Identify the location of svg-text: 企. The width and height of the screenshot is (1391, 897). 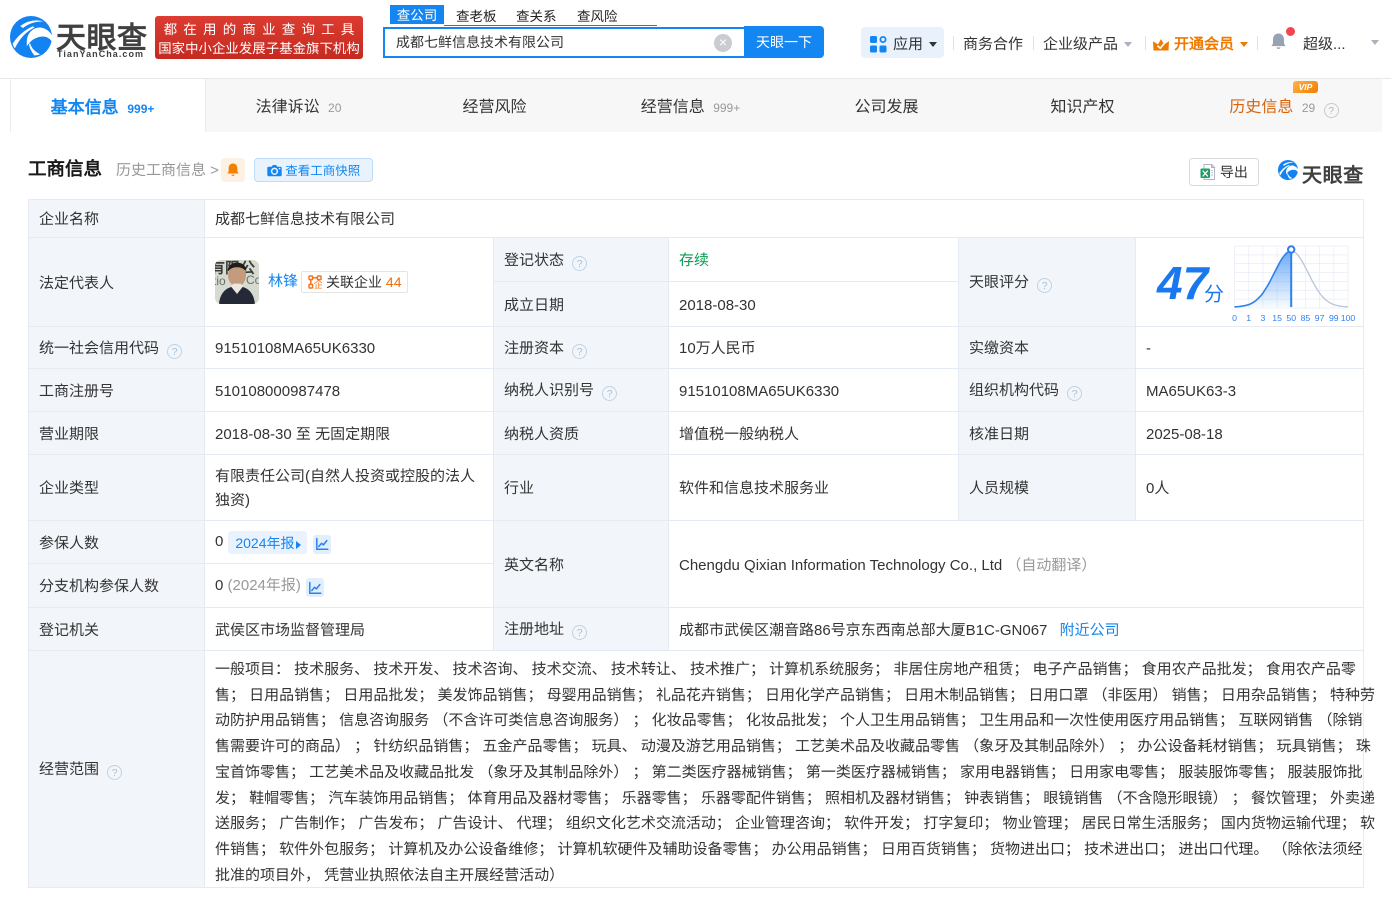
(318, 282).